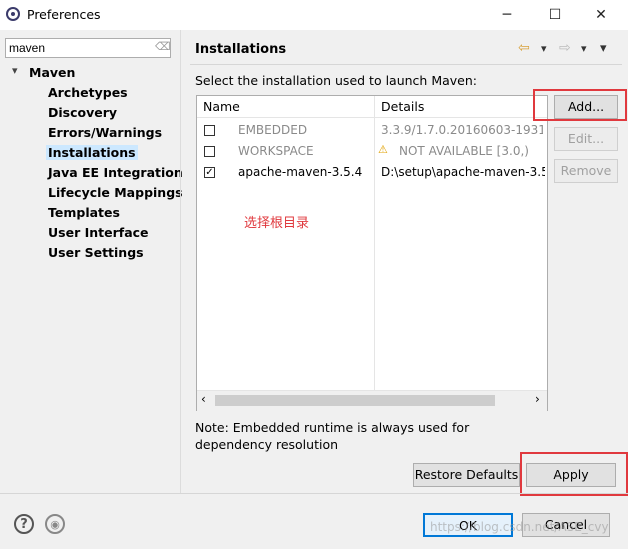 The height and width of the screenshot is (549, 628). Describe the element at coordinates (273, 130) in the screenshot. I see `row-name: EMBEDDED` at that location.